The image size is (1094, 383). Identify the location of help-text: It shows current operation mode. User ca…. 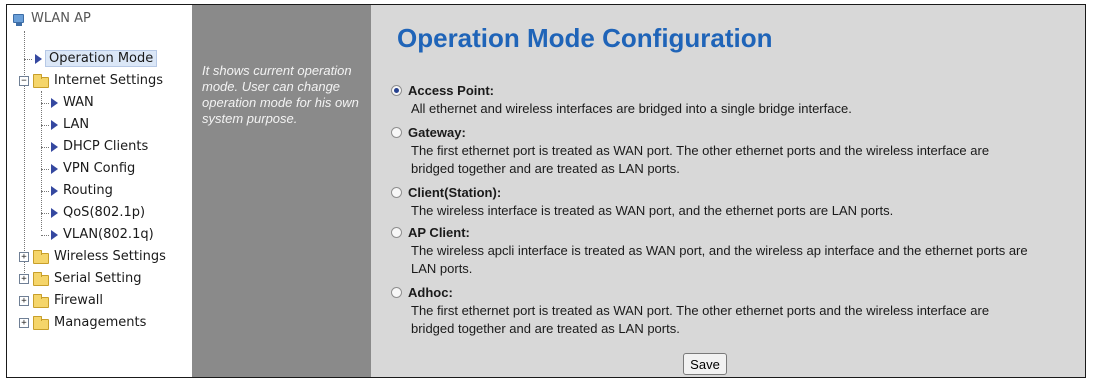
(280, 94).